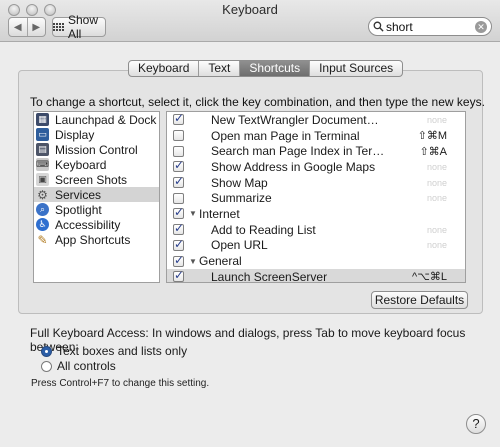 This screenshot has height=447, width=500. Describe the element at coordinates (42, 224) in the screenshot. I see `accessibility-icon: ♿` at that location.